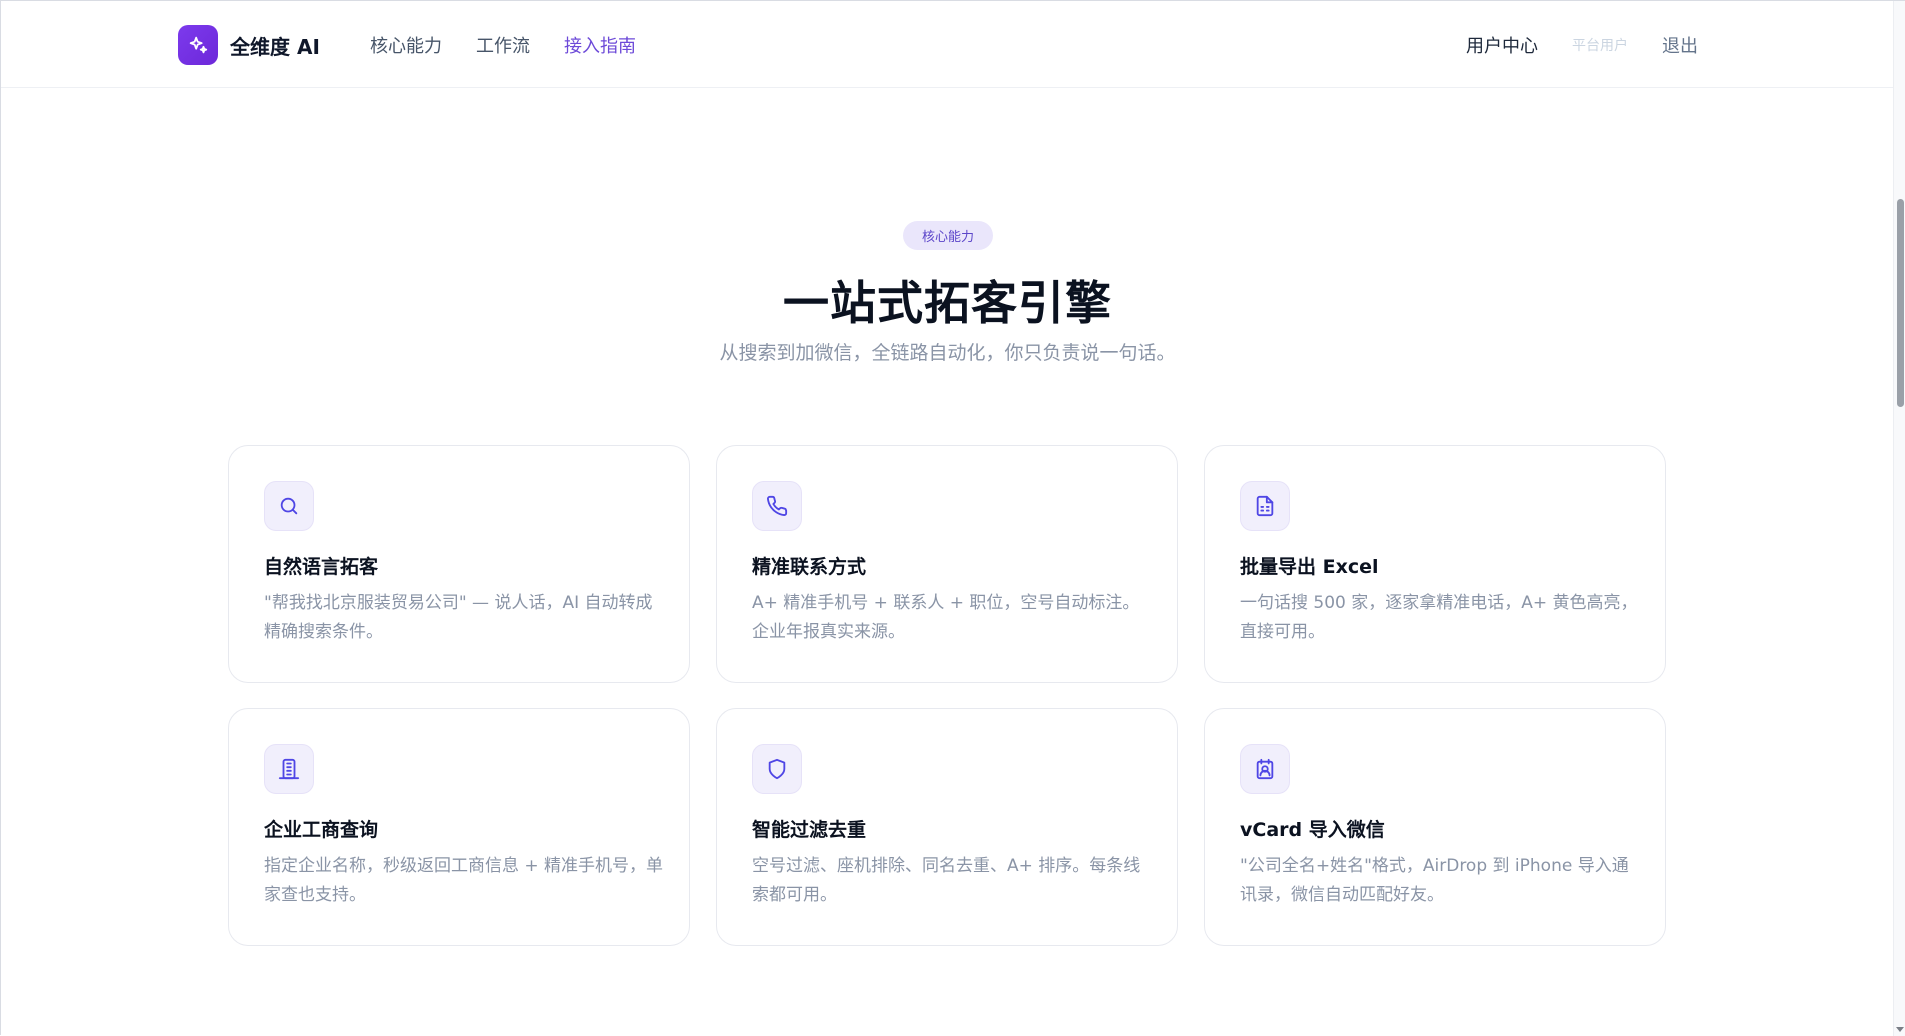 The image size is (1905, 1036). I want to click on shield-icon, so click(777, 769).